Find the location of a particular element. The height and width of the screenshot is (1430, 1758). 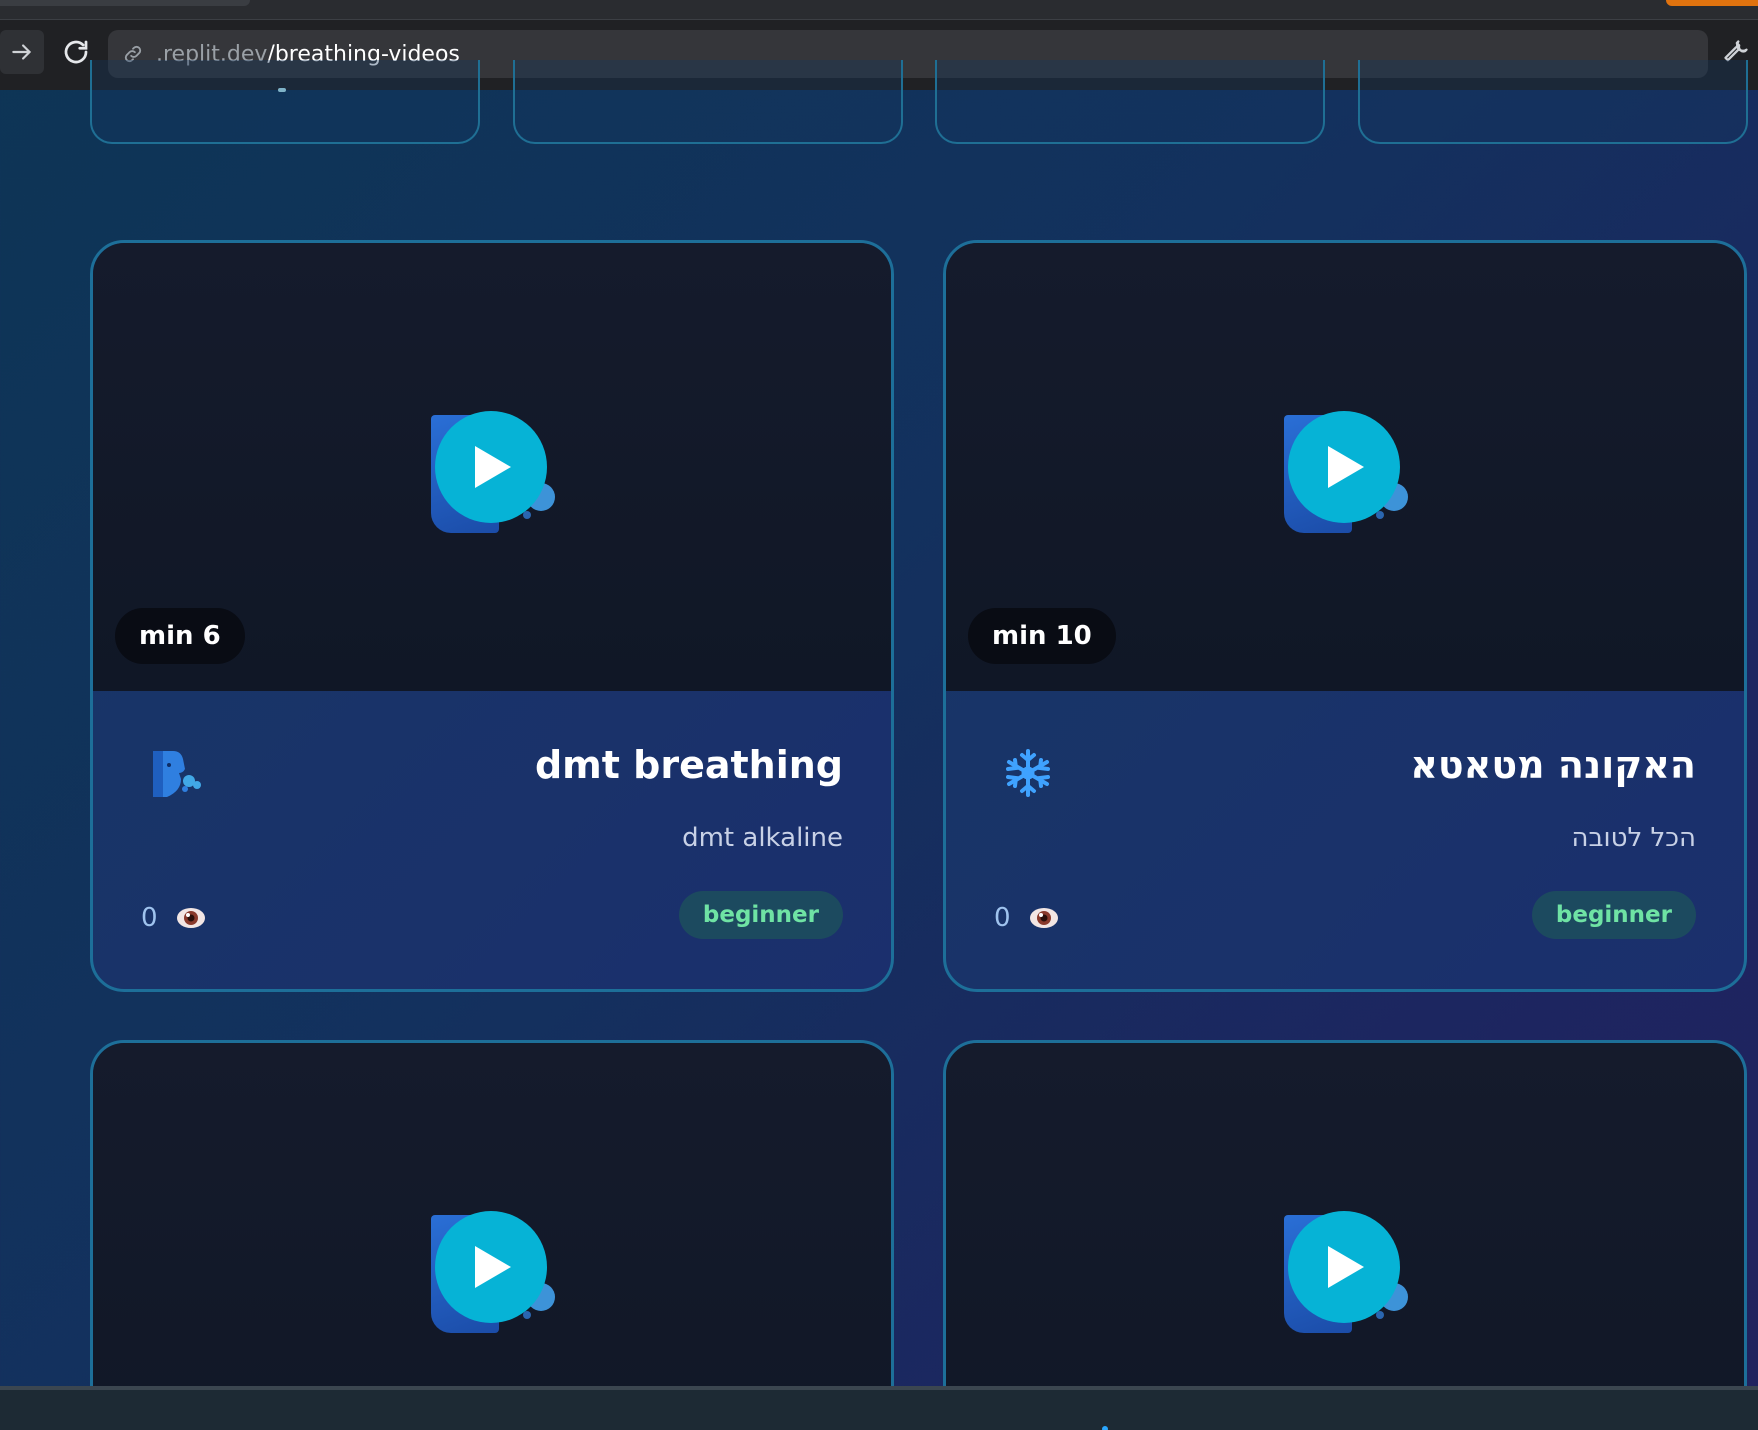

video-subtitle: dmt alkaline is located at coordinates (762, 838).